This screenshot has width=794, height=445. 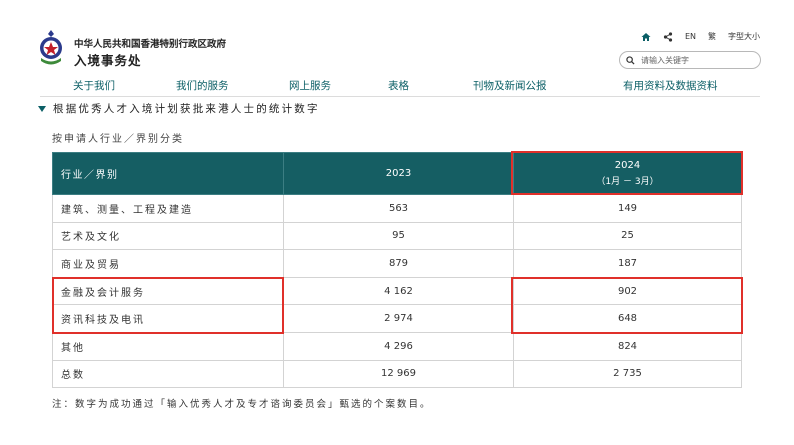 I want to click on section-heading: 根据优秀人才入境计划获批来港人士的统计数字, so click(x=179, y=108).